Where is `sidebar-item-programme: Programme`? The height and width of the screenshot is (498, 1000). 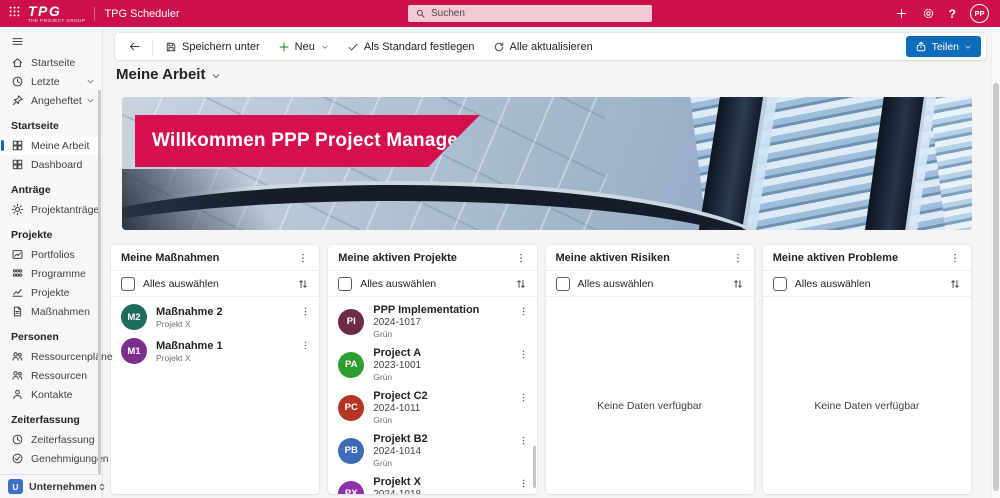
sidebar-item-programme: Programme is located at coordinates (51, 273).